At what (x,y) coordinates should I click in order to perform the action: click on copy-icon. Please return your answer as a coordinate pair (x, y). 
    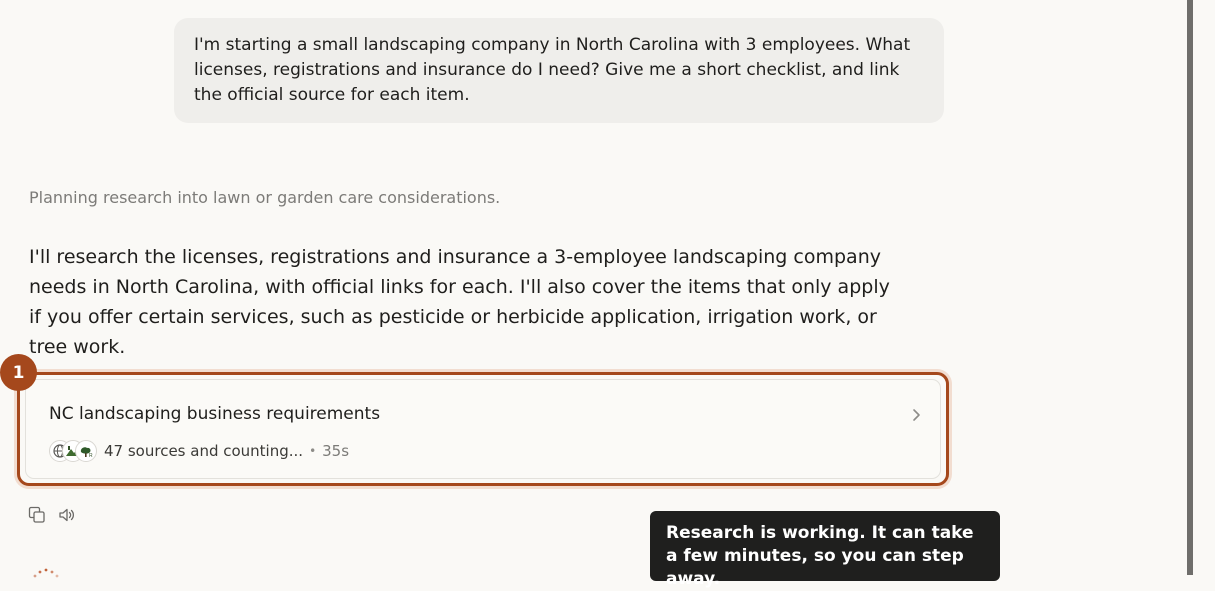
    Looking at the image, I should click on (37, 515).